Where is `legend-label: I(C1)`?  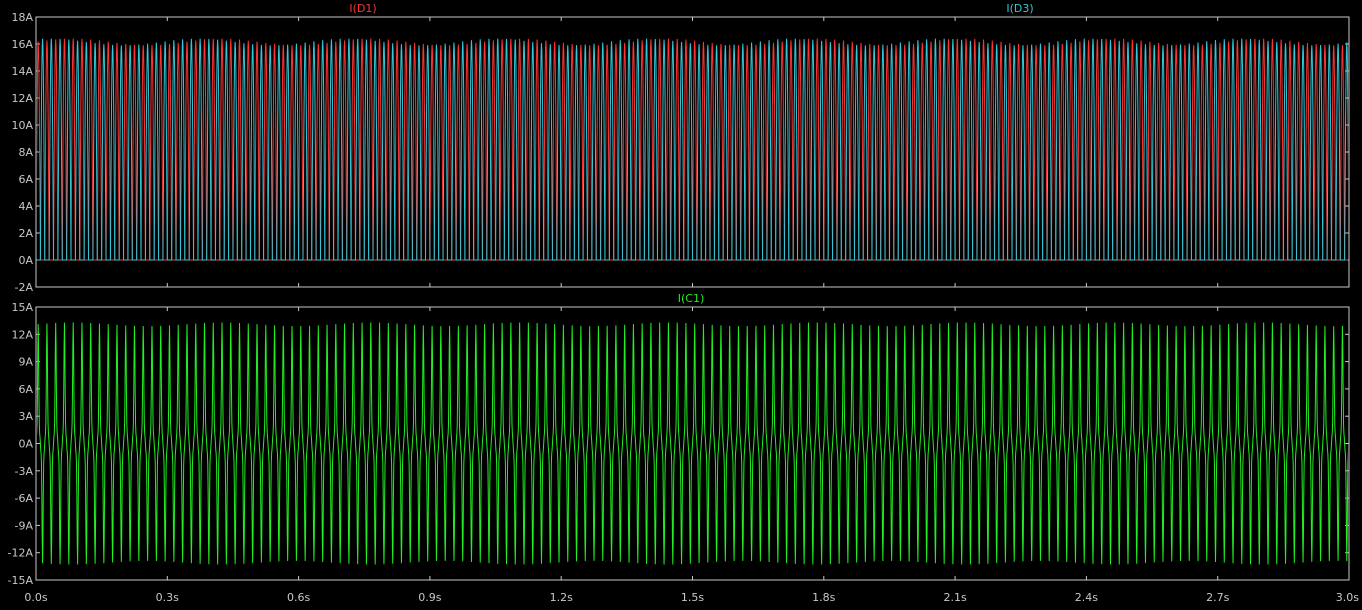 legend-label: I(C1) is located at coordinates (691, 298).